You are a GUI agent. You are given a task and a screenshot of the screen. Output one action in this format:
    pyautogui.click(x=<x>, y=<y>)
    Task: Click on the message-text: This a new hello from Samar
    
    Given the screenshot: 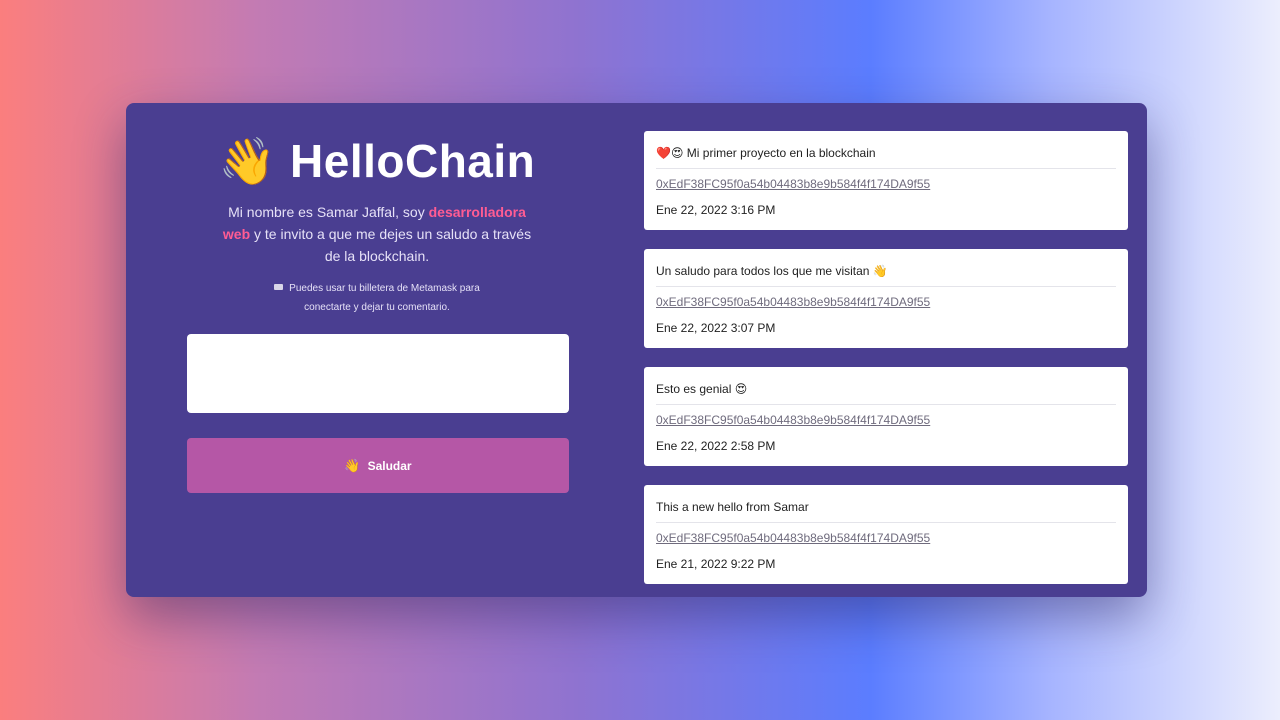 What is the action you would take?
    pyautogui.click(x=732, y=507)
    